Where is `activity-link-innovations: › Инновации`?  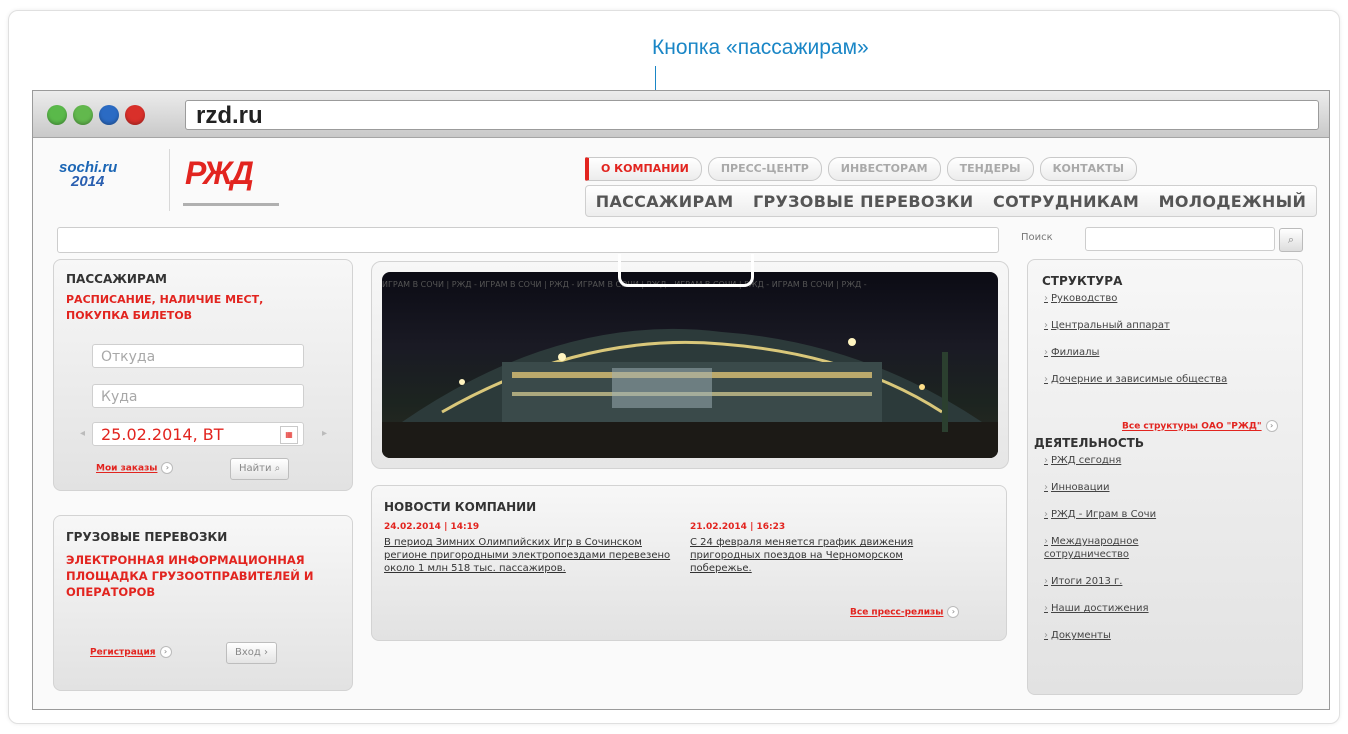
activity-link-innovations: › Инновации is located at coordinates (1168, 487).